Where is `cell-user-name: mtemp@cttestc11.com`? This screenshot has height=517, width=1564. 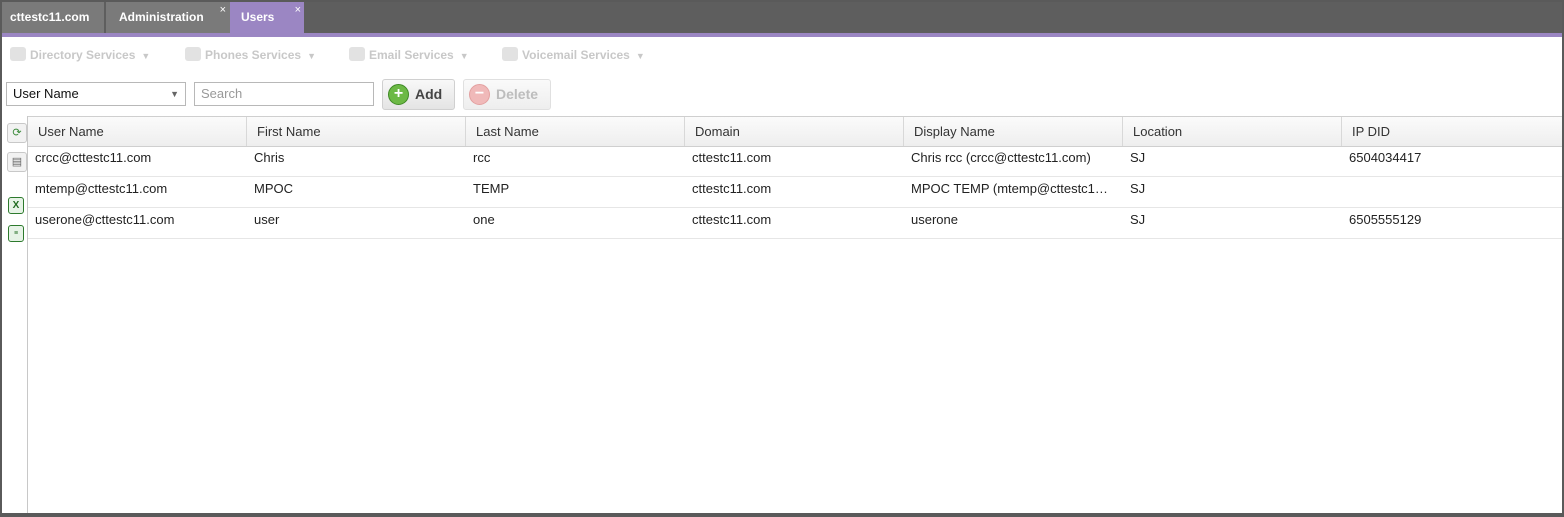 cell-user-name: mtemp@cttestc11.com is located at coordinates (101, 188).